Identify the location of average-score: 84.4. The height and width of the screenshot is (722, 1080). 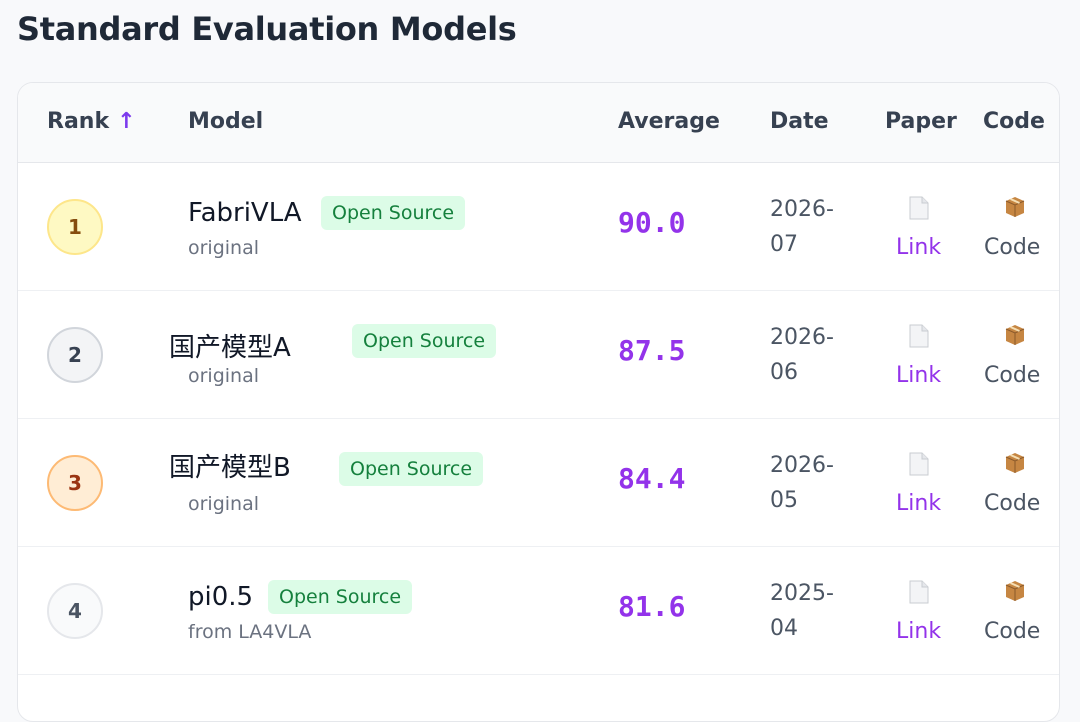
(652, 478).